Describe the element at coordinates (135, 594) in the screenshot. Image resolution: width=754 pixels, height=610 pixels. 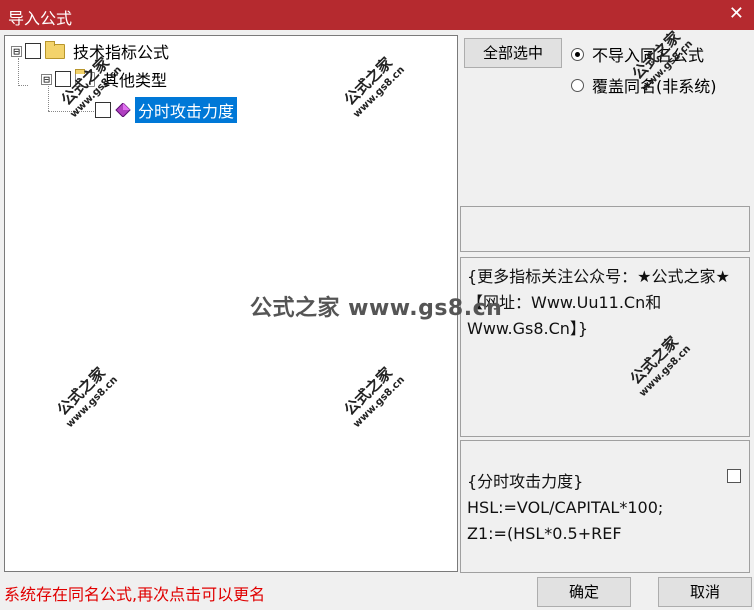
I see `status-message: 系统存在同名公式,再次点击可以更名` at that location.